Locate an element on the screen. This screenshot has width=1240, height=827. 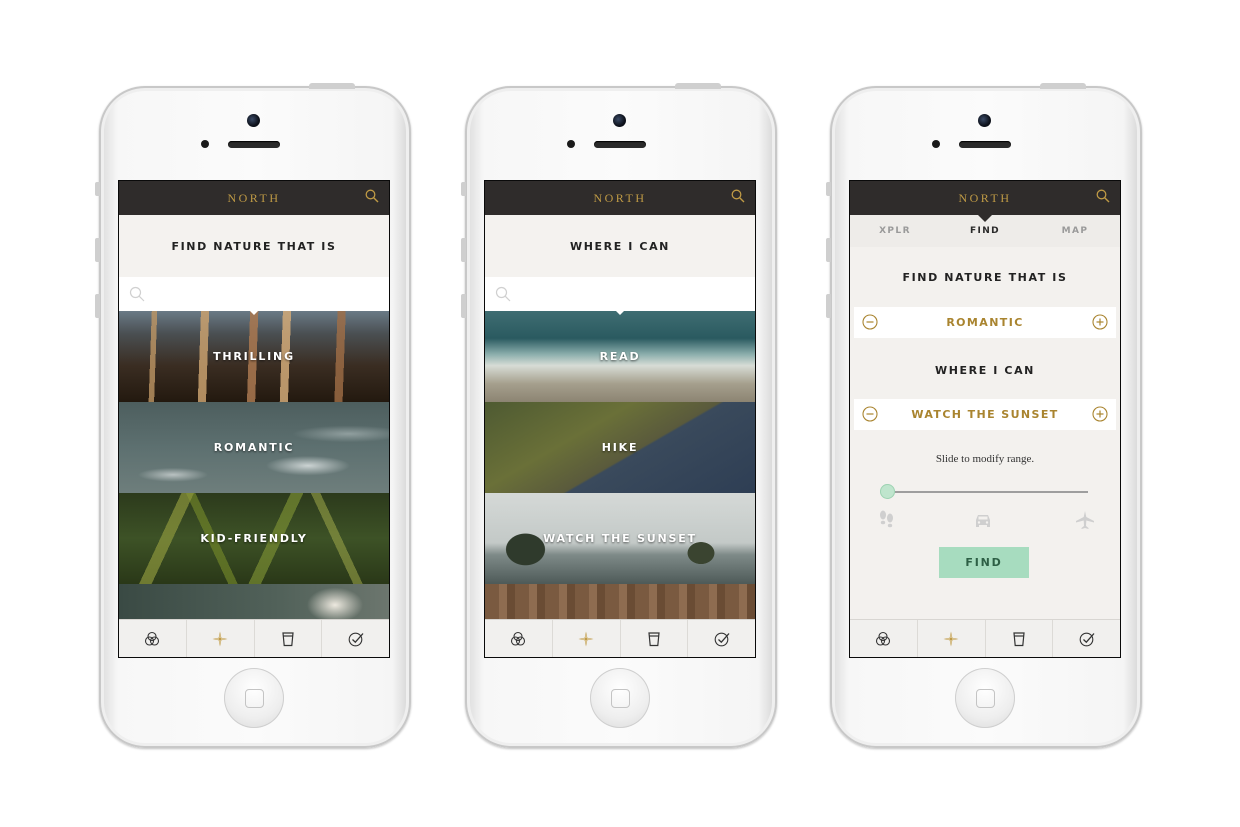
walk-icon is located at coordinates (886, 519).